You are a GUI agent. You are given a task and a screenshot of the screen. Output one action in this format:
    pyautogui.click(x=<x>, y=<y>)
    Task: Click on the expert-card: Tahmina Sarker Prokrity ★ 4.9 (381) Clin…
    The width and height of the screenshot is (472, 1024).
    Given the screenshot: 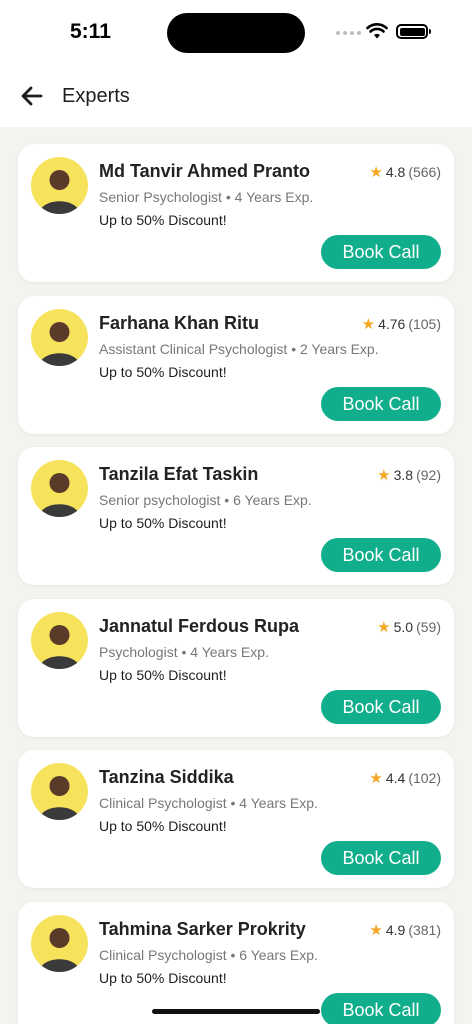 What is the action you would take?
    pyautogui.click(x=236, y=963)
    